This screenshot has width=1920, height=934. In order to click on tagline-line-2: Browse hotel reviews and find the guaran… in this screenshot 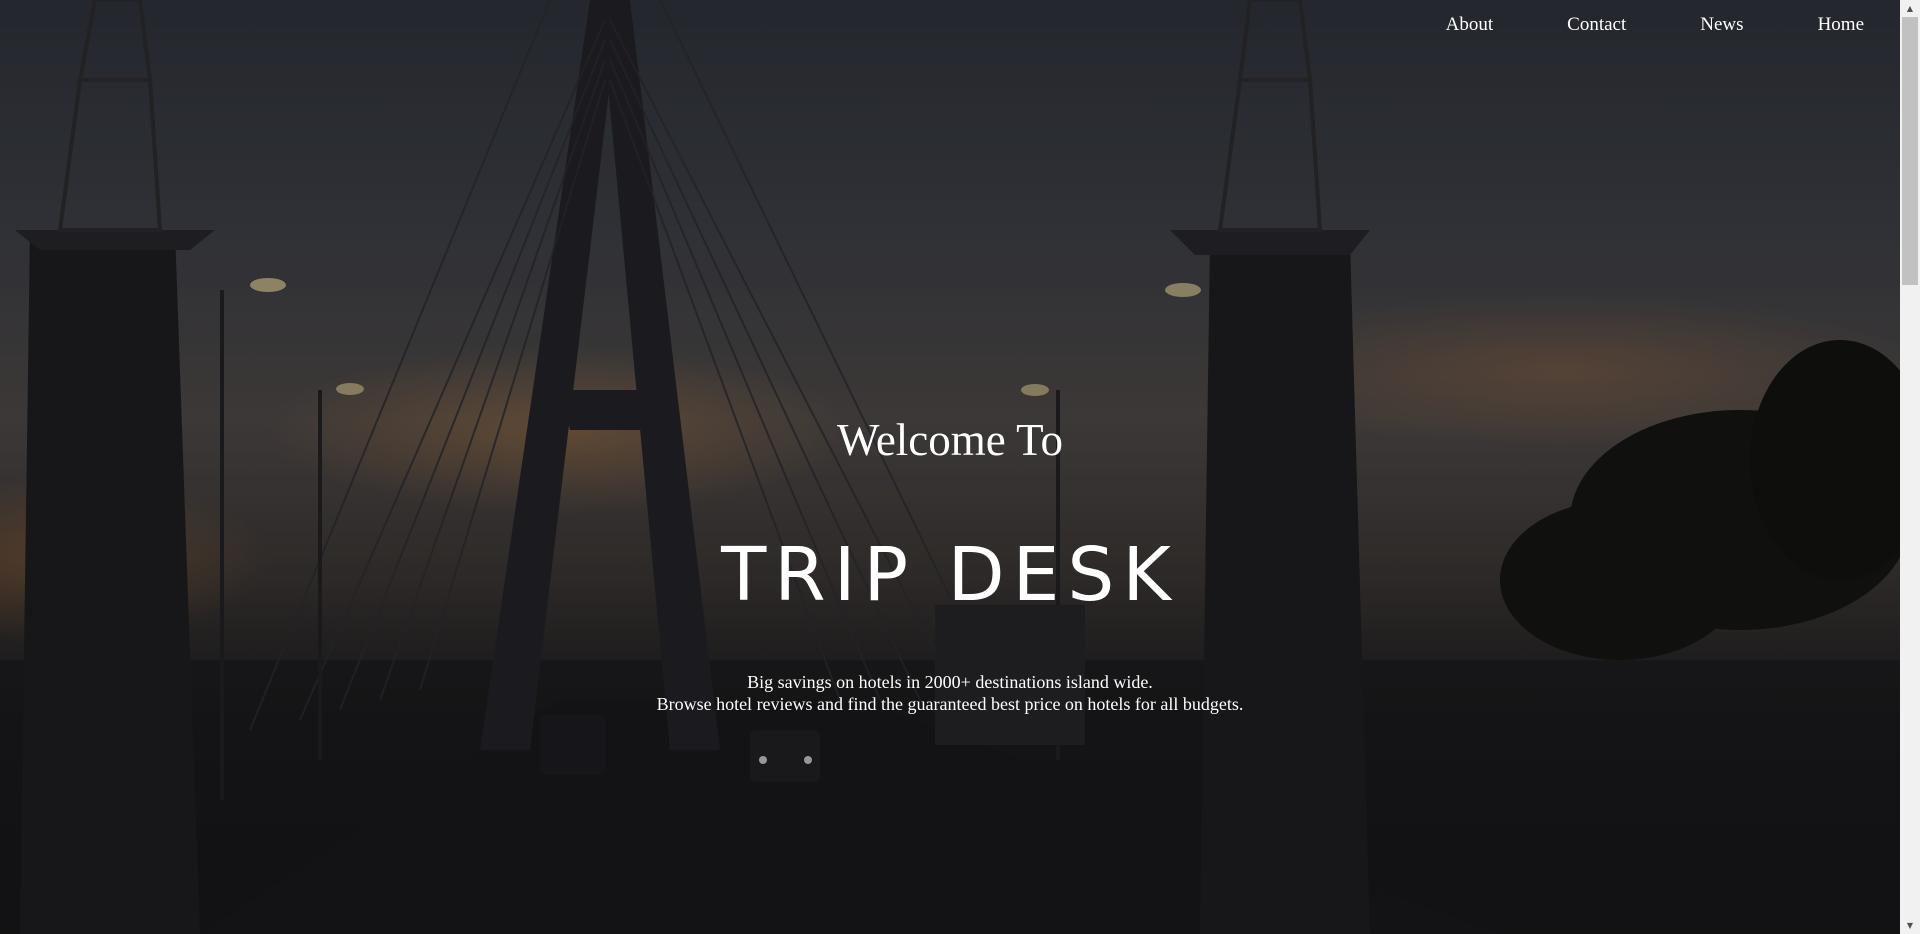, I will do `click(950, 704)`.